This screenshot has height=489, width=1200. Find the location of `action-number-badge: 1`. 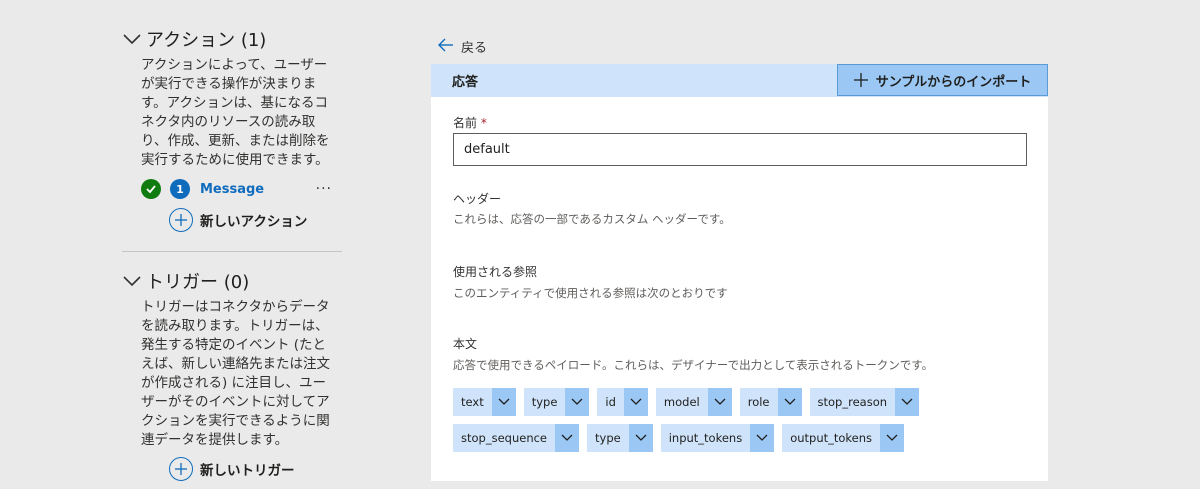

action-number-badge: 1 is located at coordinates (180, 189).